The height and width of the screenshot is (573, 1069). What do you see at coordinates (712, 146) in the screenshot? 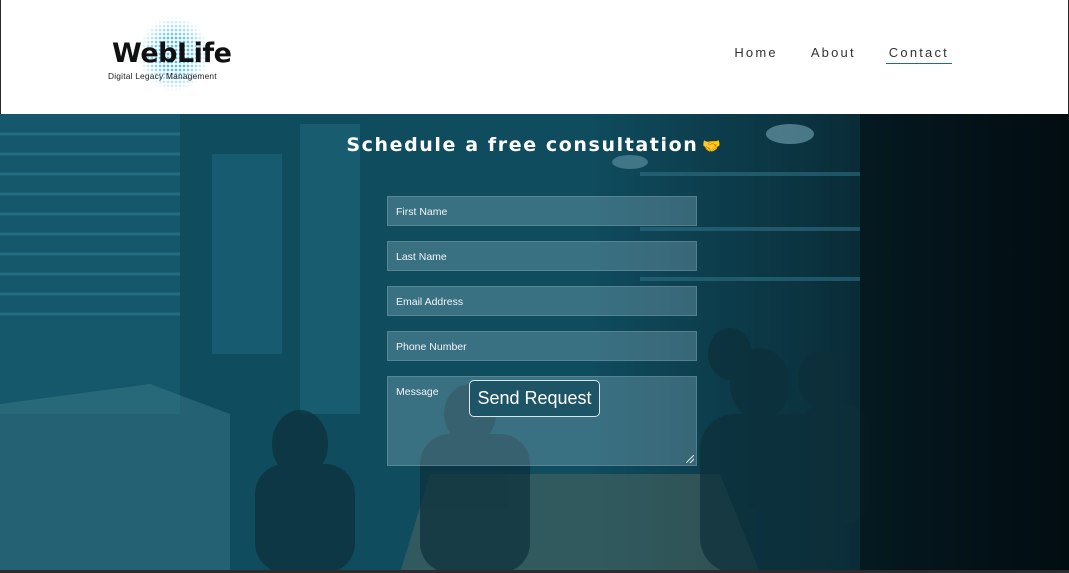
I see `handshake-icon: 🤝` at bounding box center [712, 146].